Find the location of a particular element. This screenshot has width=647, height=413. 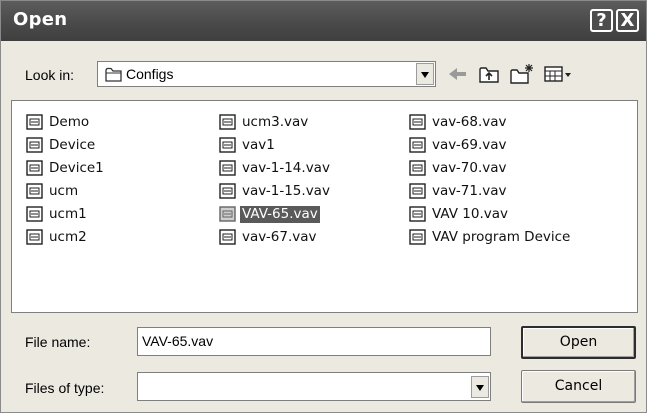

file-name-input: VAV-65.vav is located at coordinates (314, 341).